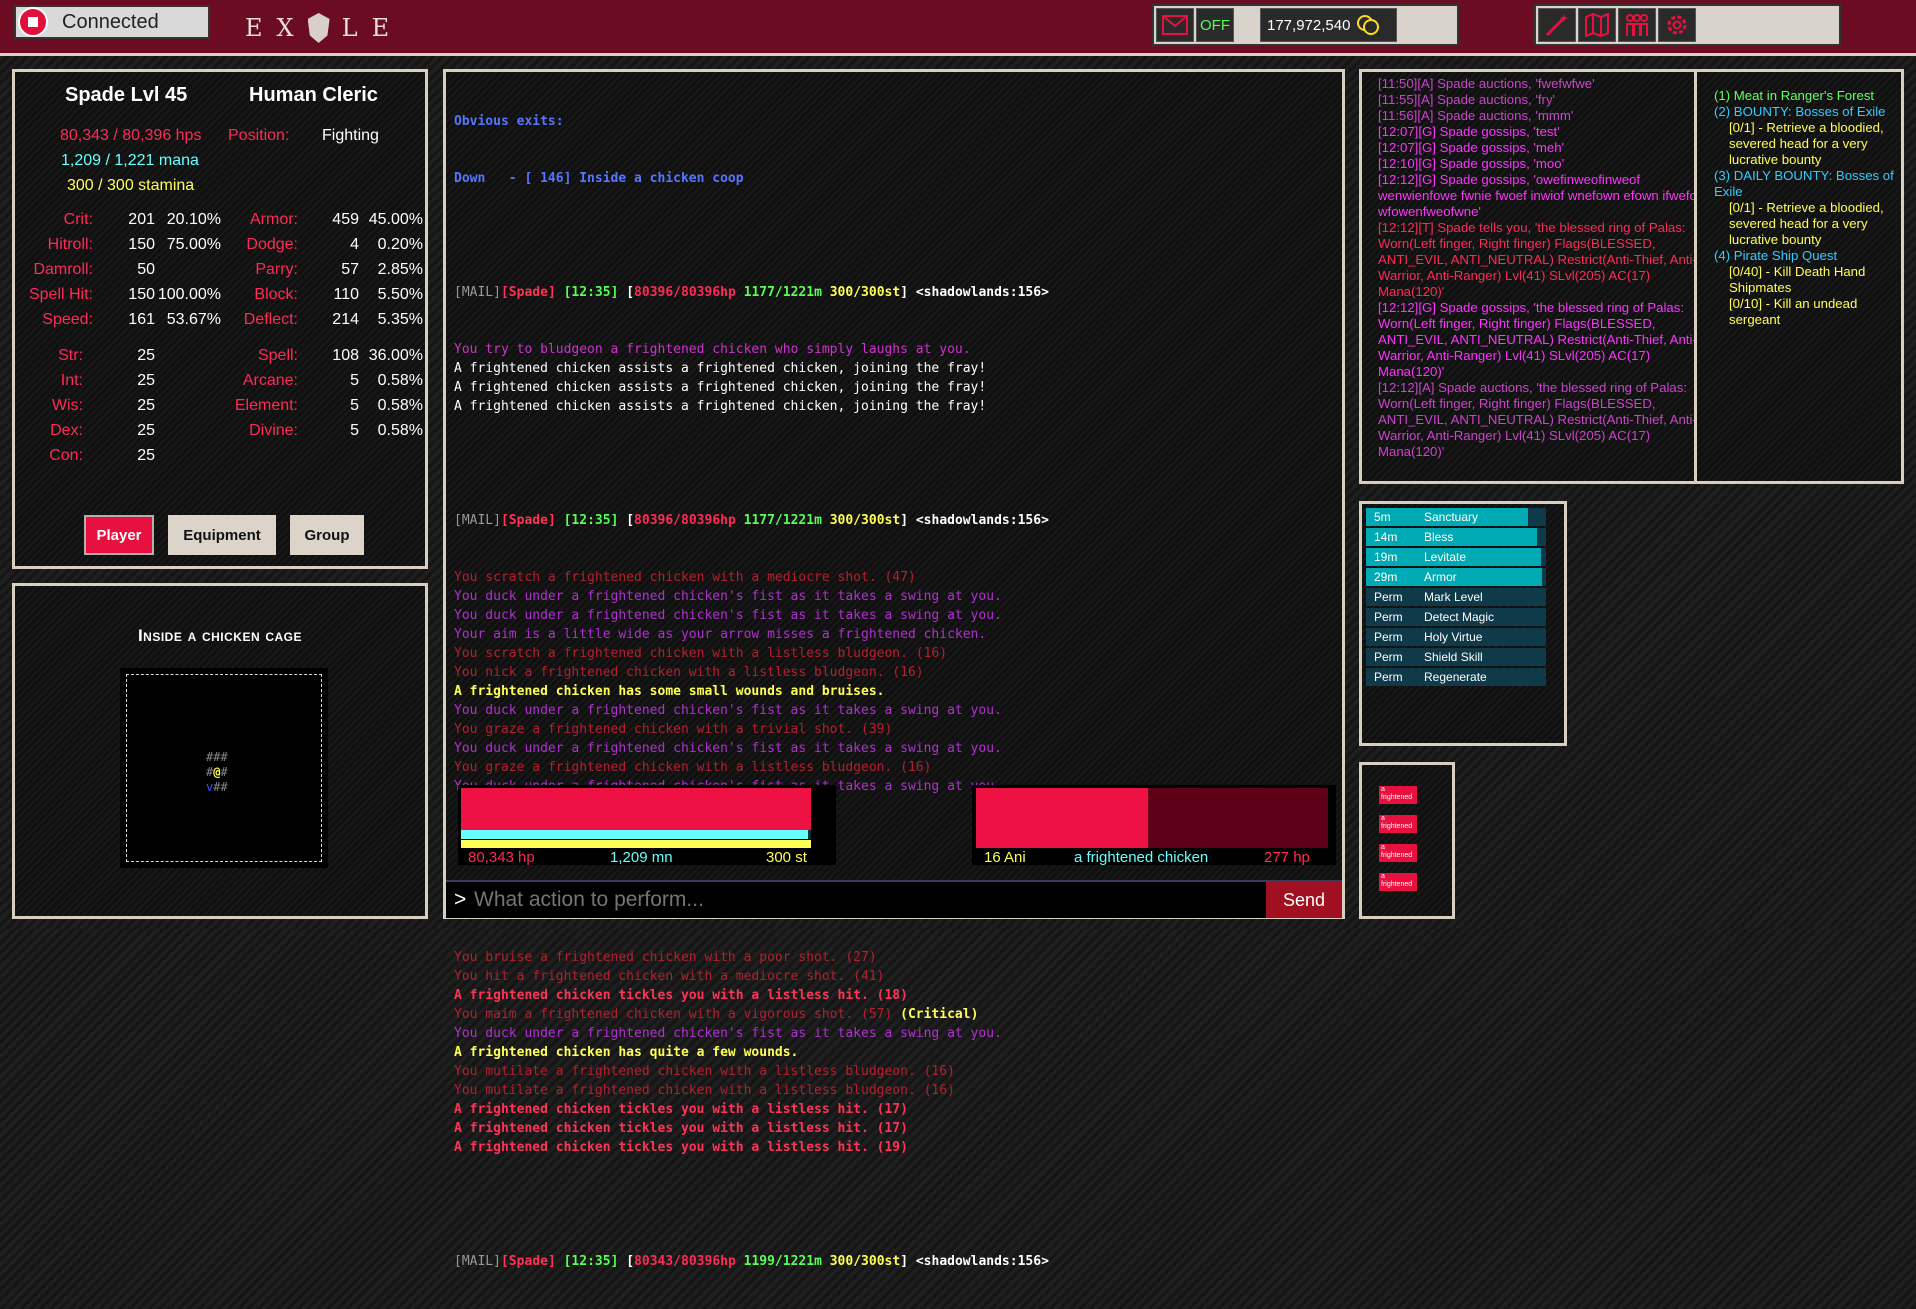  I want to click on stat-value: 108, so click(345, 355).